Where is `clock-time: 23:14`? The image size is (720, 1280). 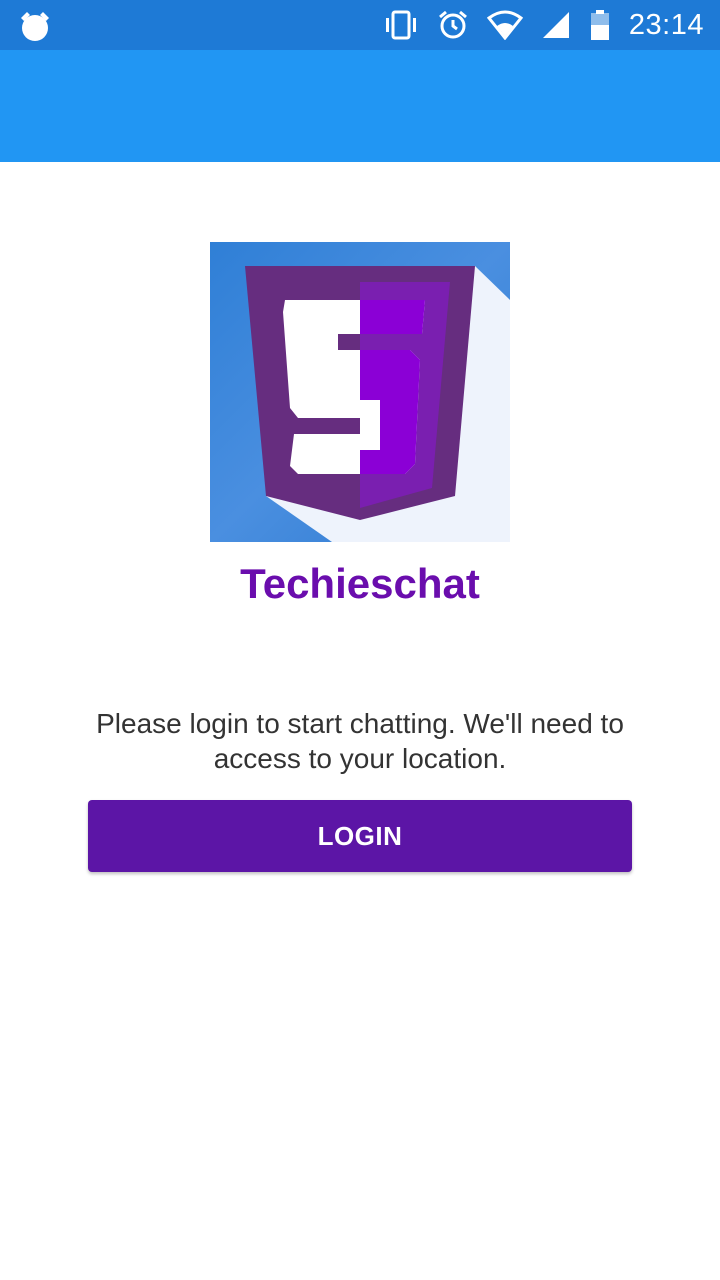 clock-time: 23:14 is located at coordinates (666, 24).